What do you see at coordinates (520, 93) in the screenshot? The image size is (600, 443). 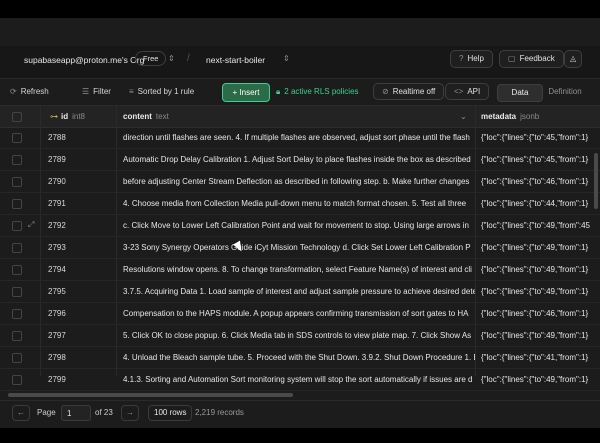 I see `tab-data: Data` at bounding box center [520, 93].